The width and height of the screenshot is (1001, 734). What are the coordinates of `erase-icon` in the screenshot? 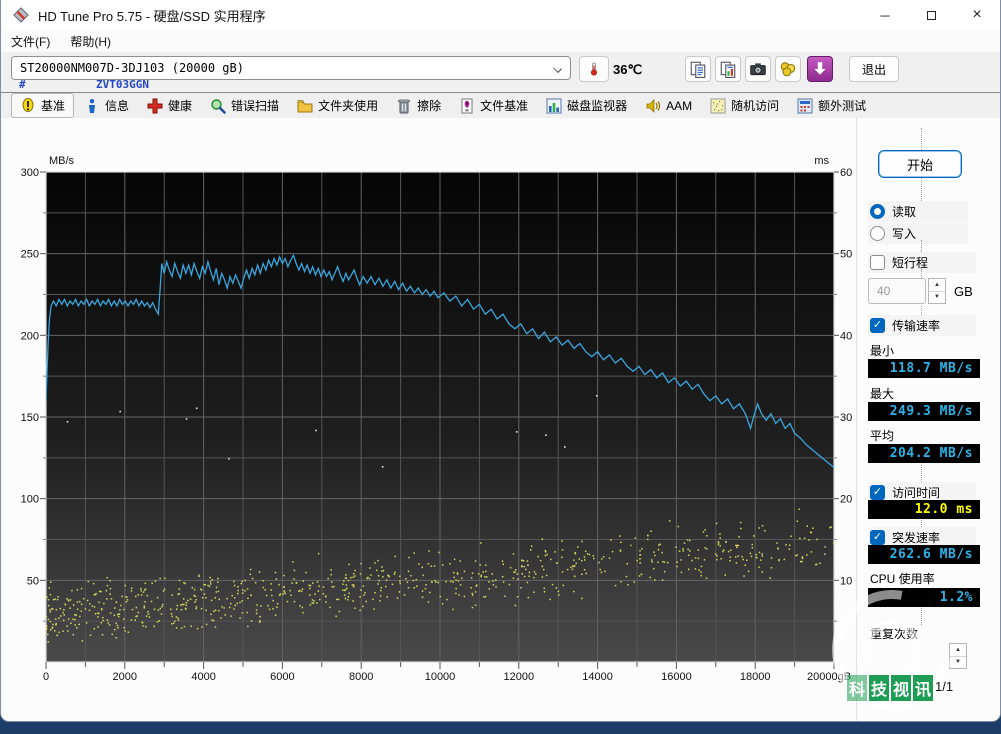 It's located at (404, 106).